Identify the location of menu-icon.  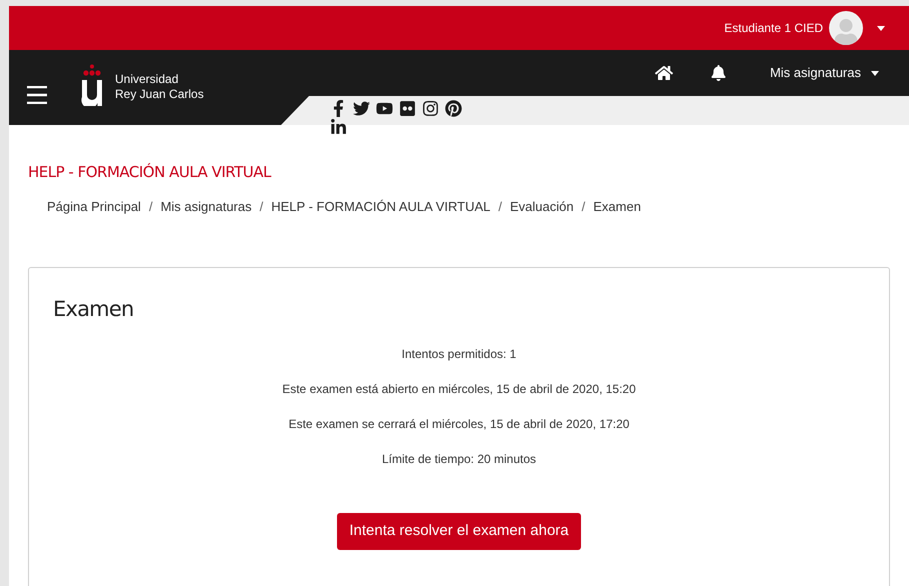
(37, 95).